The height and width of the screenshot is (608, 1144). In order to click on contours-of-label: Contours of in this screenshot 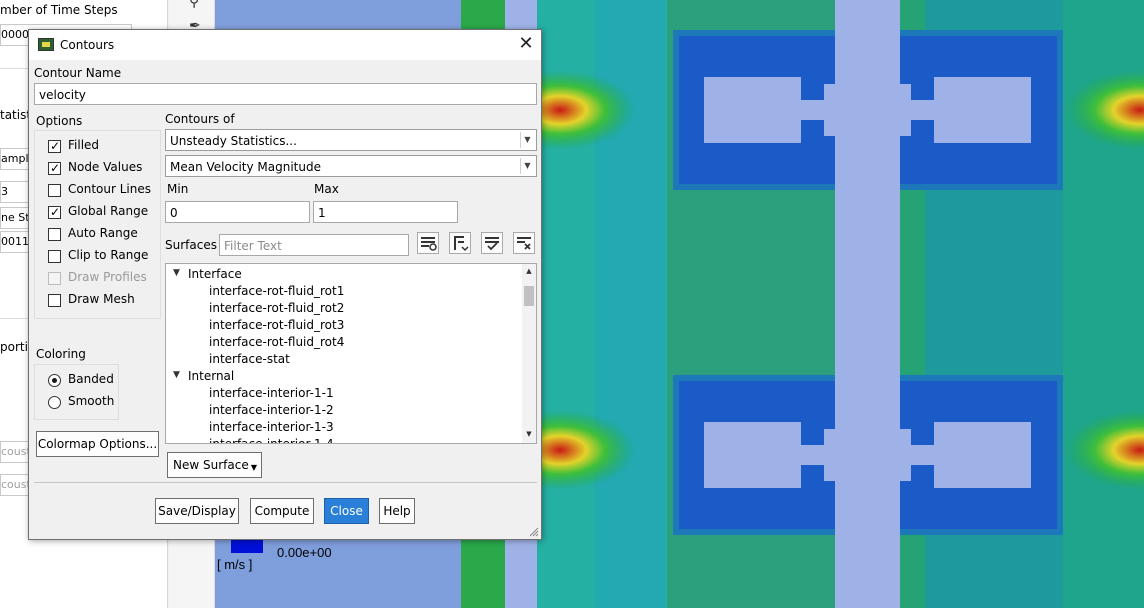, I will do `click(200, 119)`.